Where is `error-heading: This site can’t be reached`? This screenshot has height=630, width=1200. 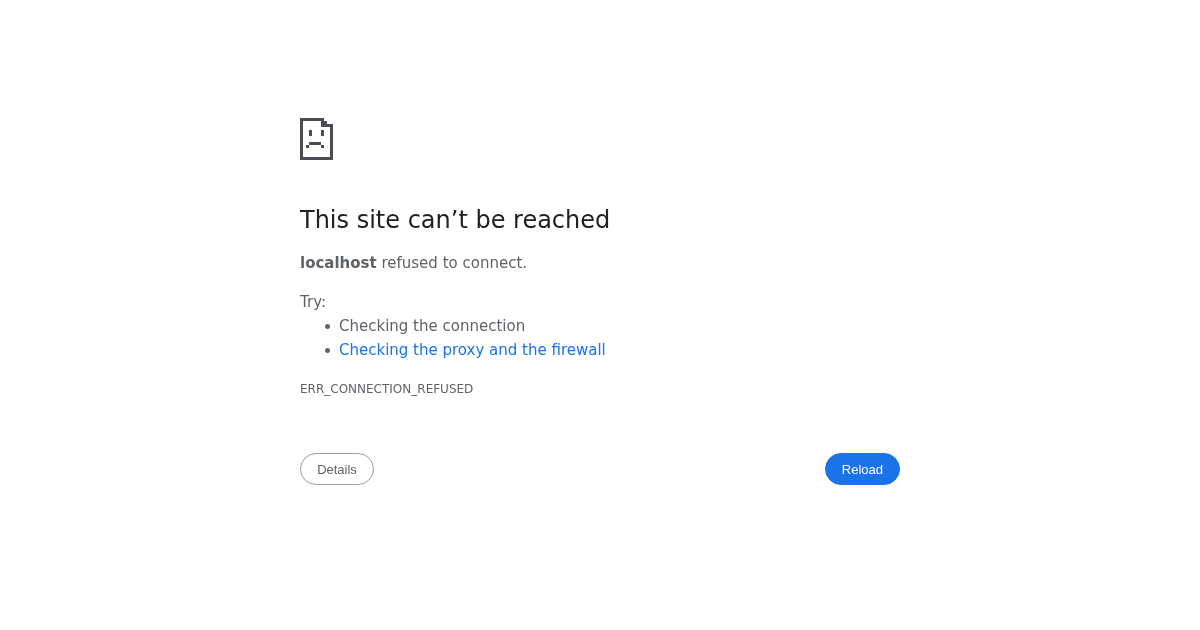
error-heading: This site can’t be reached is located at coordinates (456, 220).